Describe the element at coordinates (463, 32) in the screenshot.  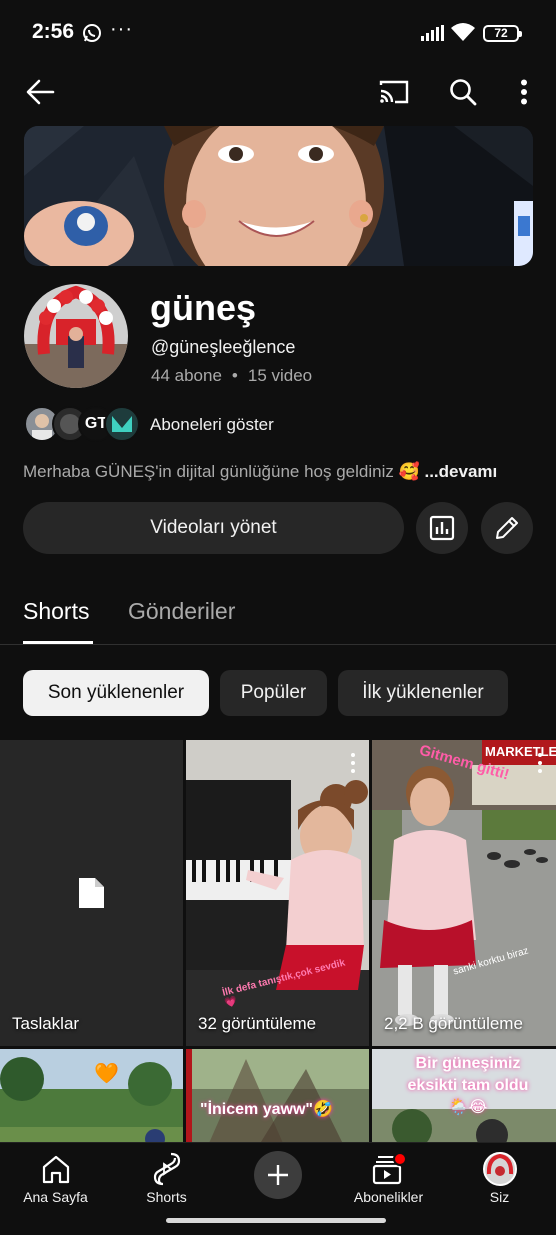
I see `wifi-icon` at that location.